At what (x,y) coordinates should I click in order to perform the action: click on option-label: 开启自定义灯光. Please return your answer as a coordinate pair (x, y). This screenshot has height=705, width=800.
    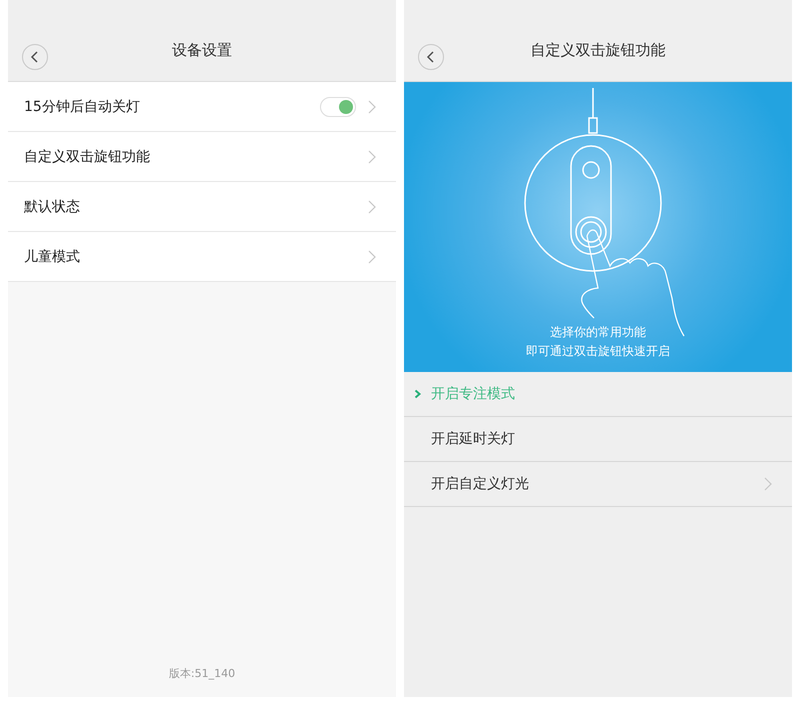
    Looking at the image, I should click on (480, 484).